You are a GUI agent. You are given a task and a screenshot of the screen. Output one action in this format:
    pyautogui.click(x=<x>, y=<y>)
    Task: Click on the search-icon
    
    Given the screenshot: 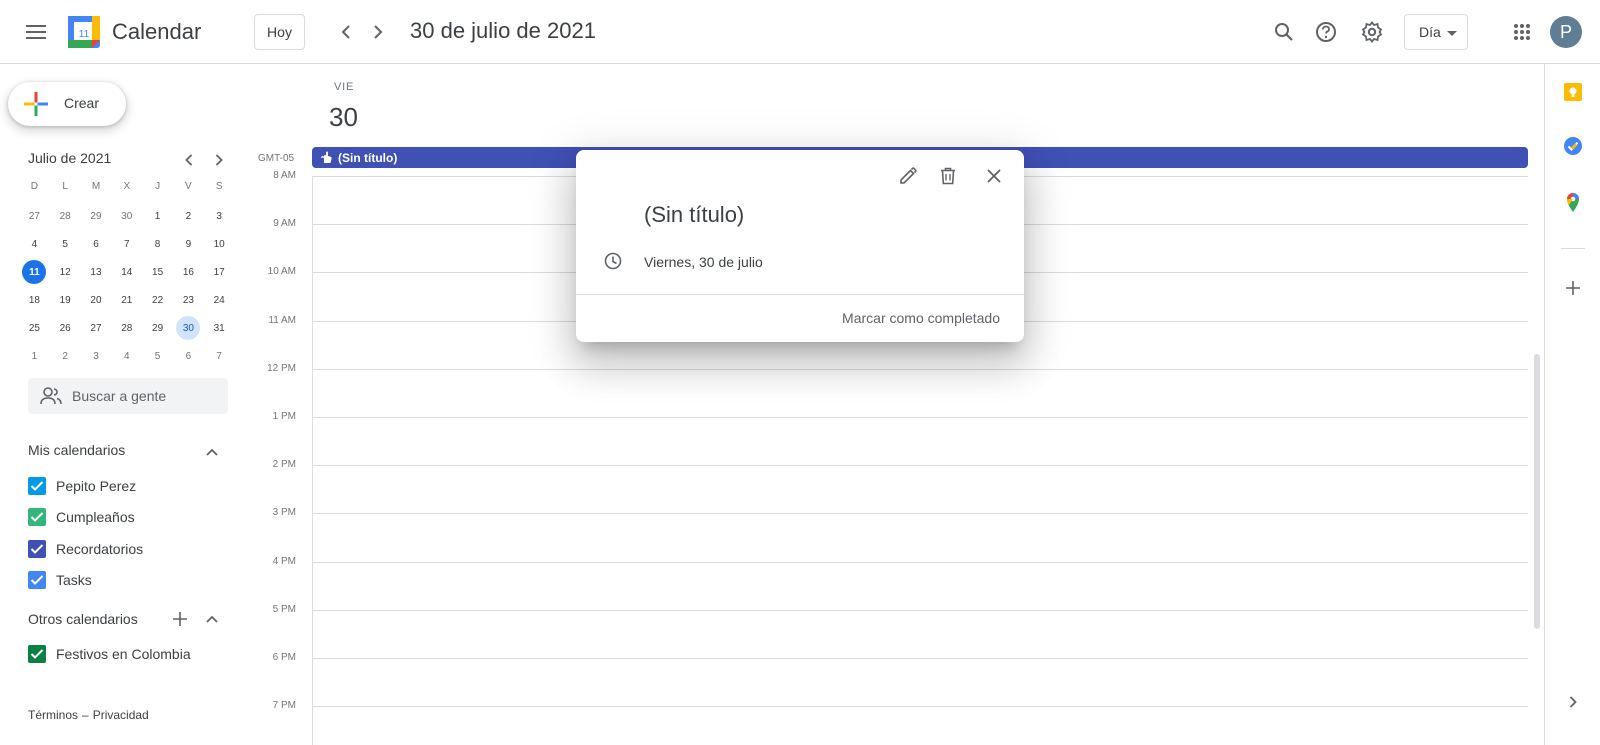 What is the action you would take?
    pyautogui.click(x=1284, y=32)
    